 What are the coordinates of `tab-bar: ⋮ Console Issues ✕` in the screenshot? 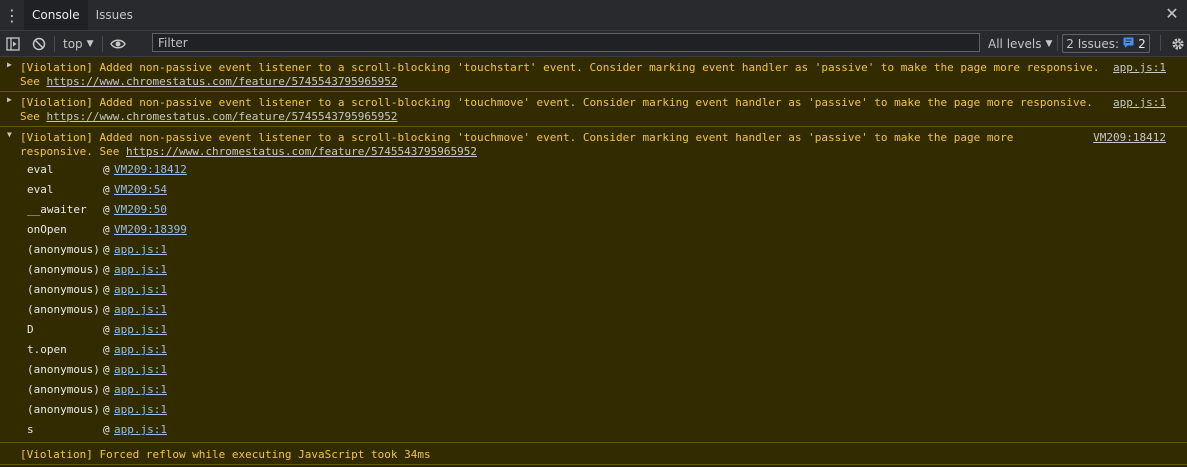 It's located at (593, 15).